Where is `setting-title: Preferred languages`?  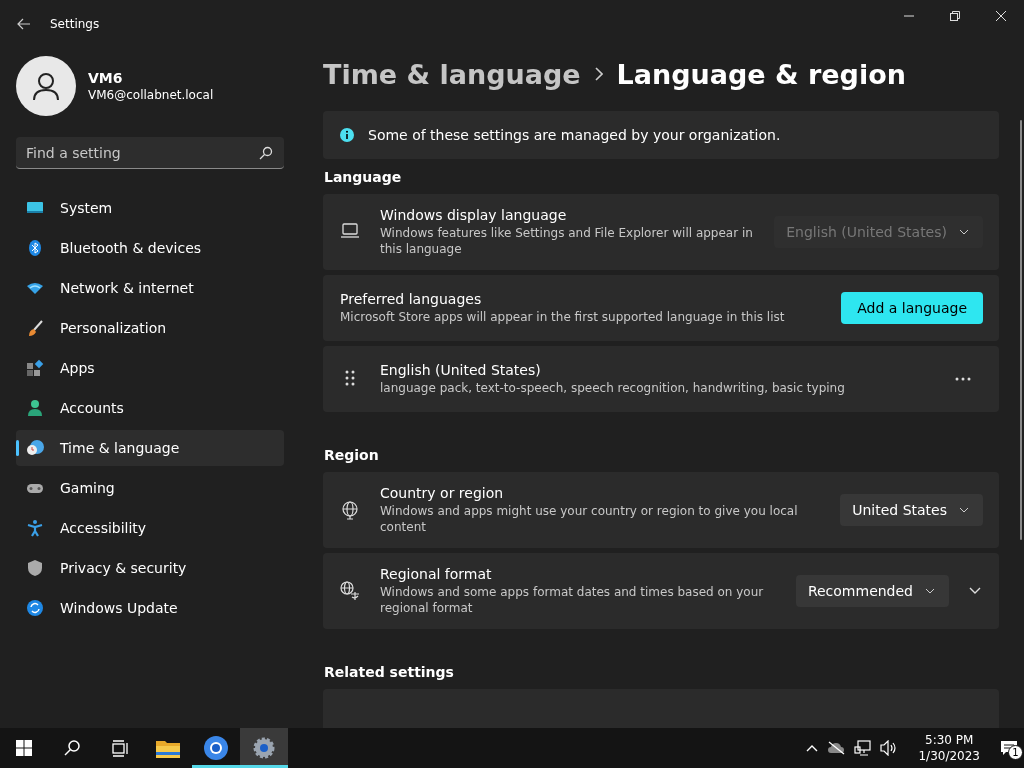 setting-title: Preferred languages is located at coordinates (411, 299).